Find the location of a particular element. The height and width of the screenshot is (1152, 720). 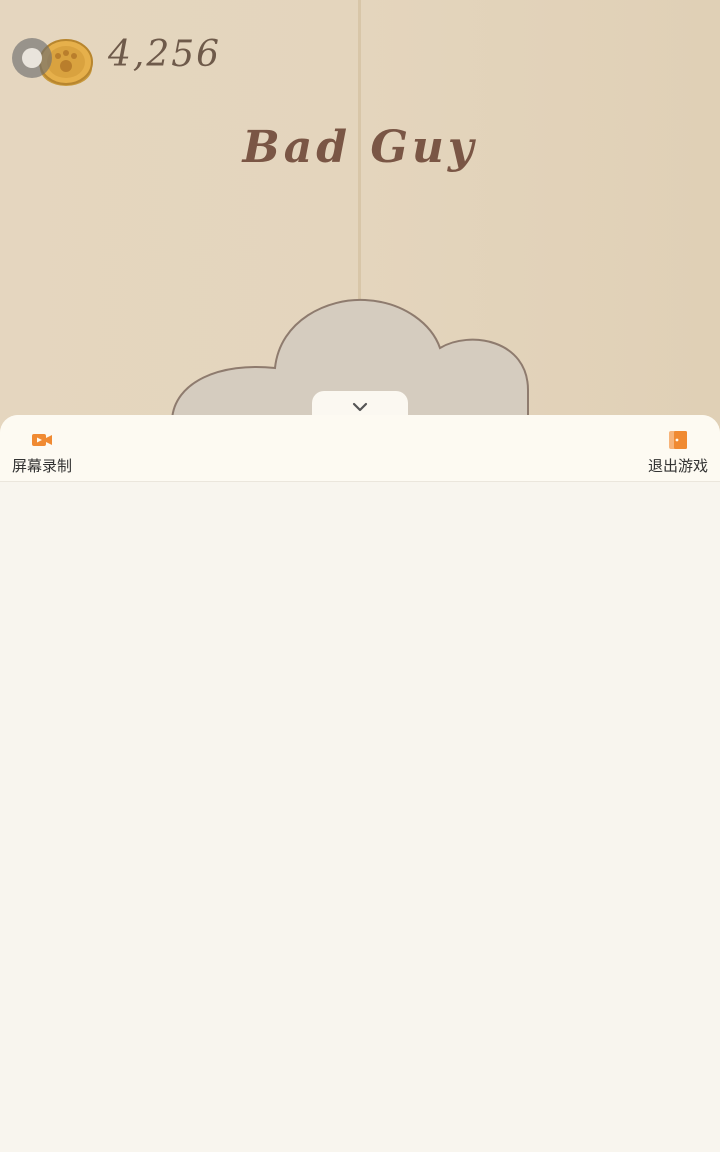

exit-door-icon is located at coordinates (678, 440).